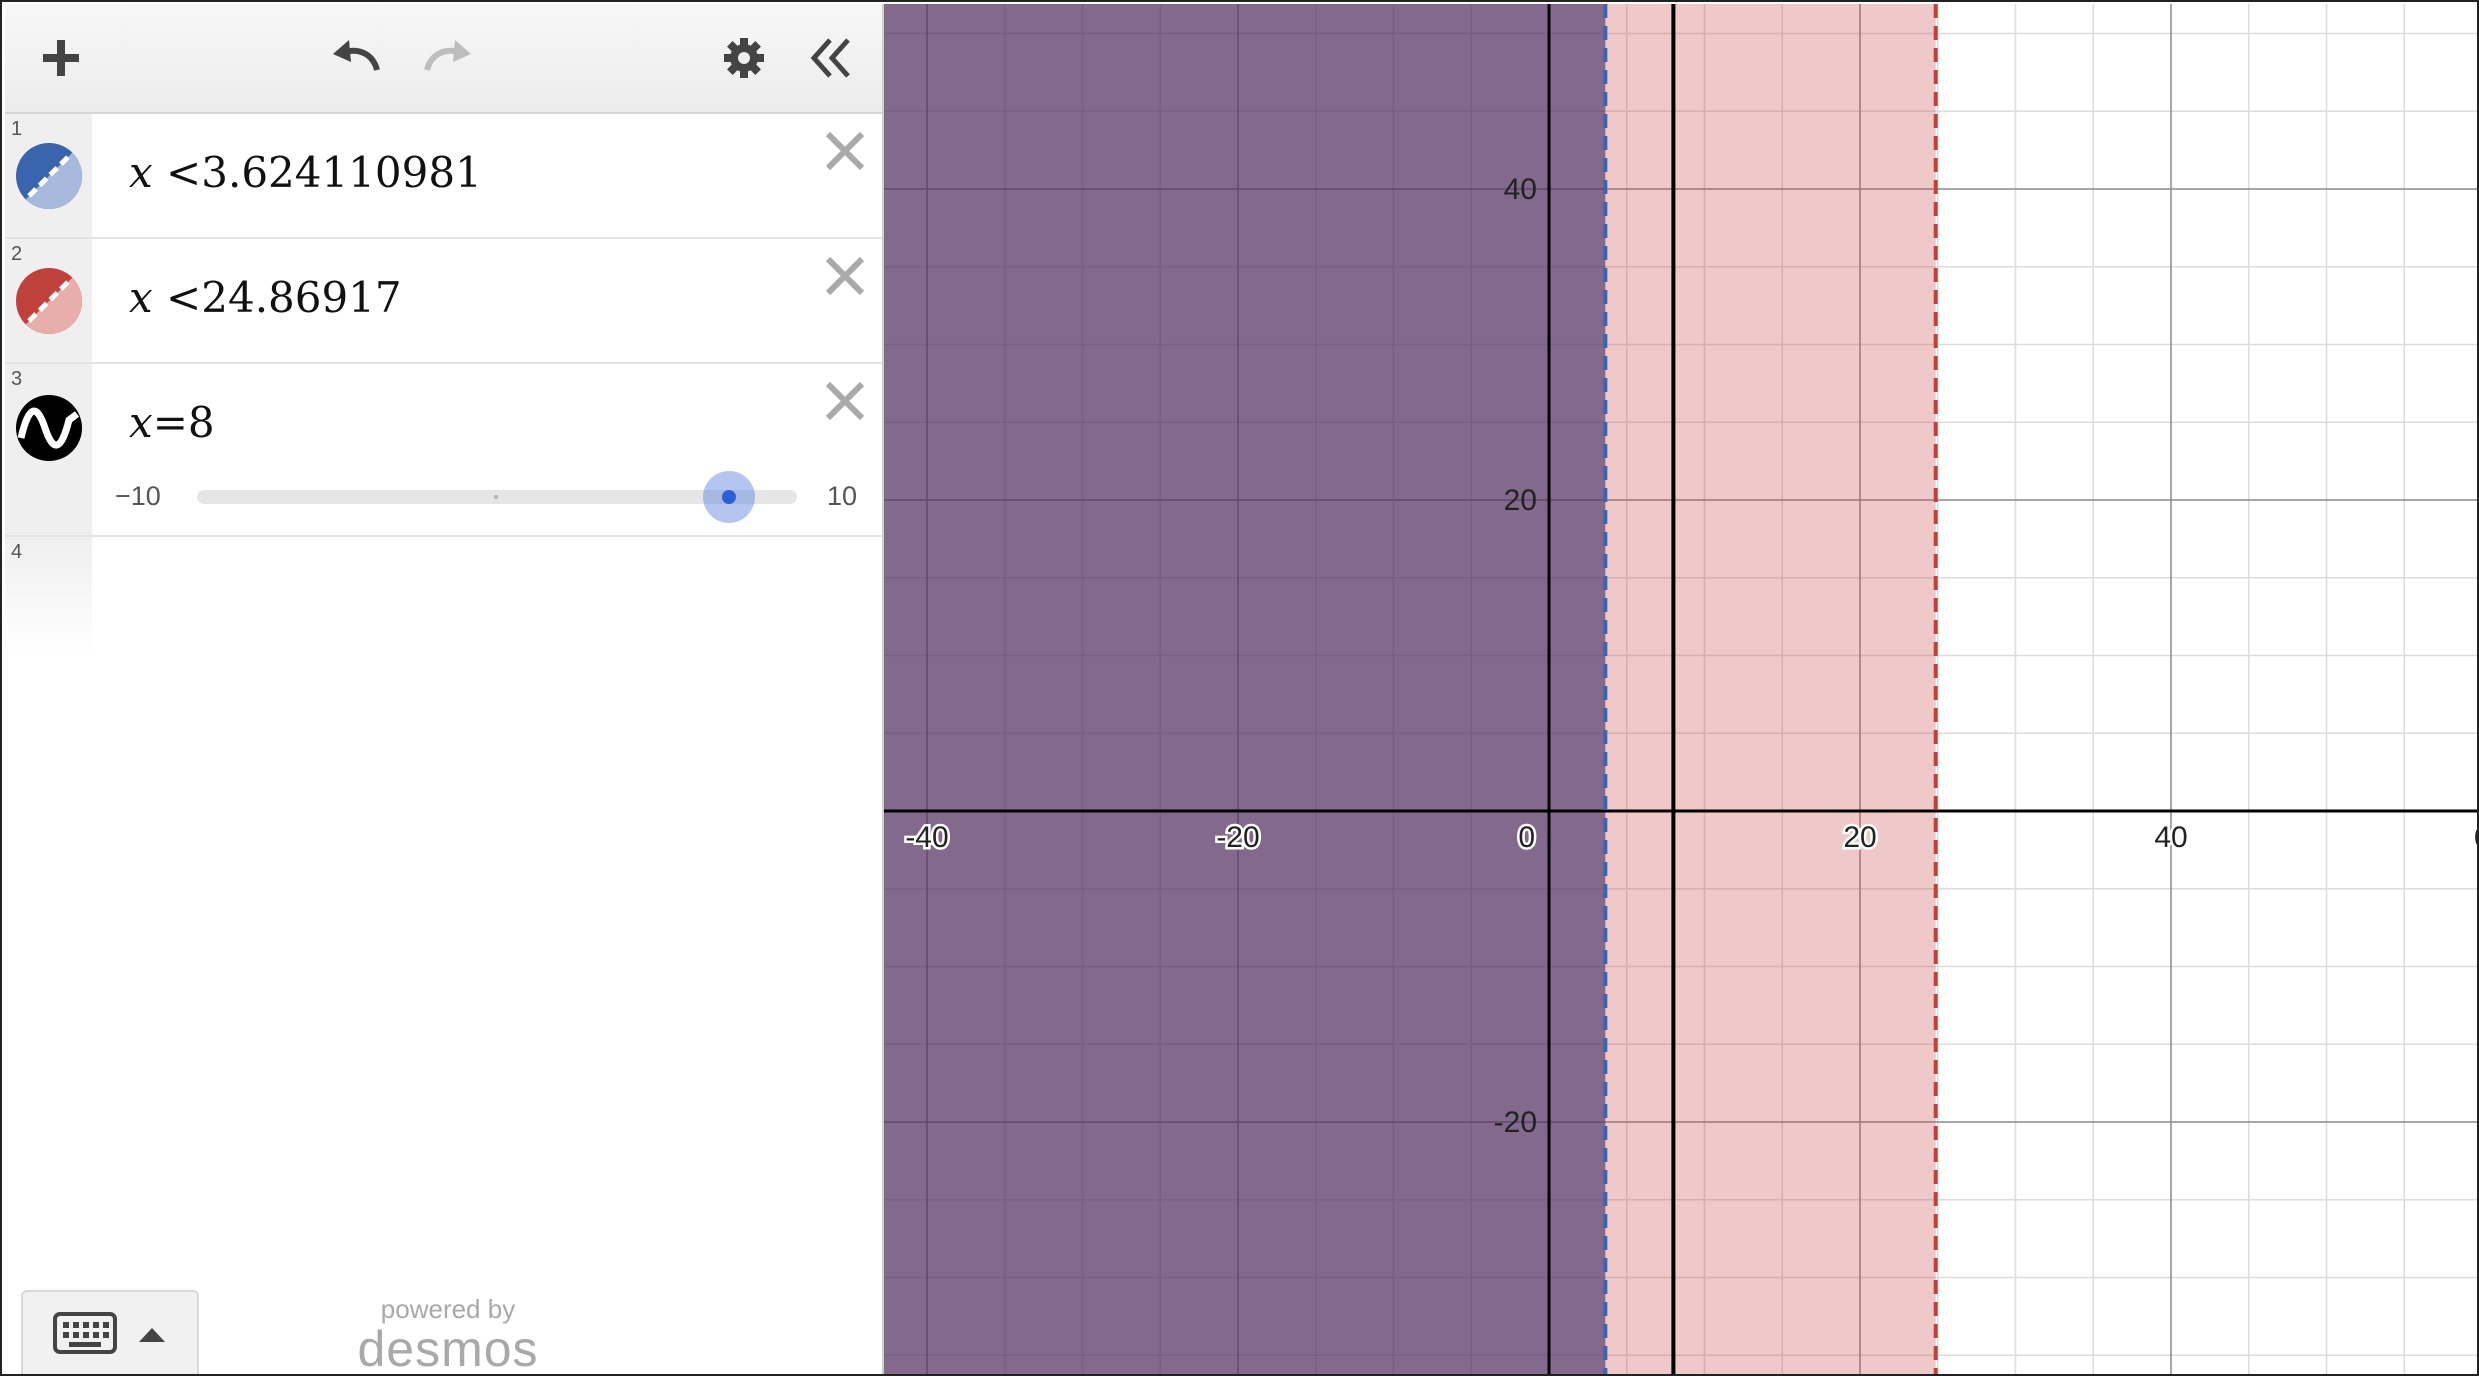 This screenshot has width=2479, height=1376. What do you see at coordinates (443, 301) in the screenshot?
I see `expression-row-2: 2 x <24.86917` at bounding box center [443, 301].